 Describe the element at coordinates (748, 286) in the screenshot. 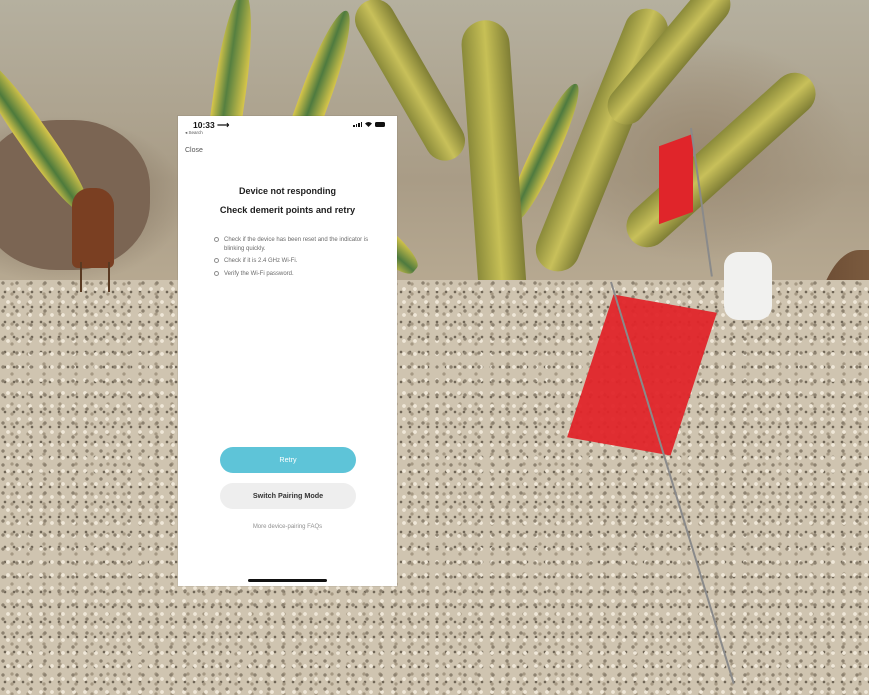

I see `irrigation-pipe` at that location.